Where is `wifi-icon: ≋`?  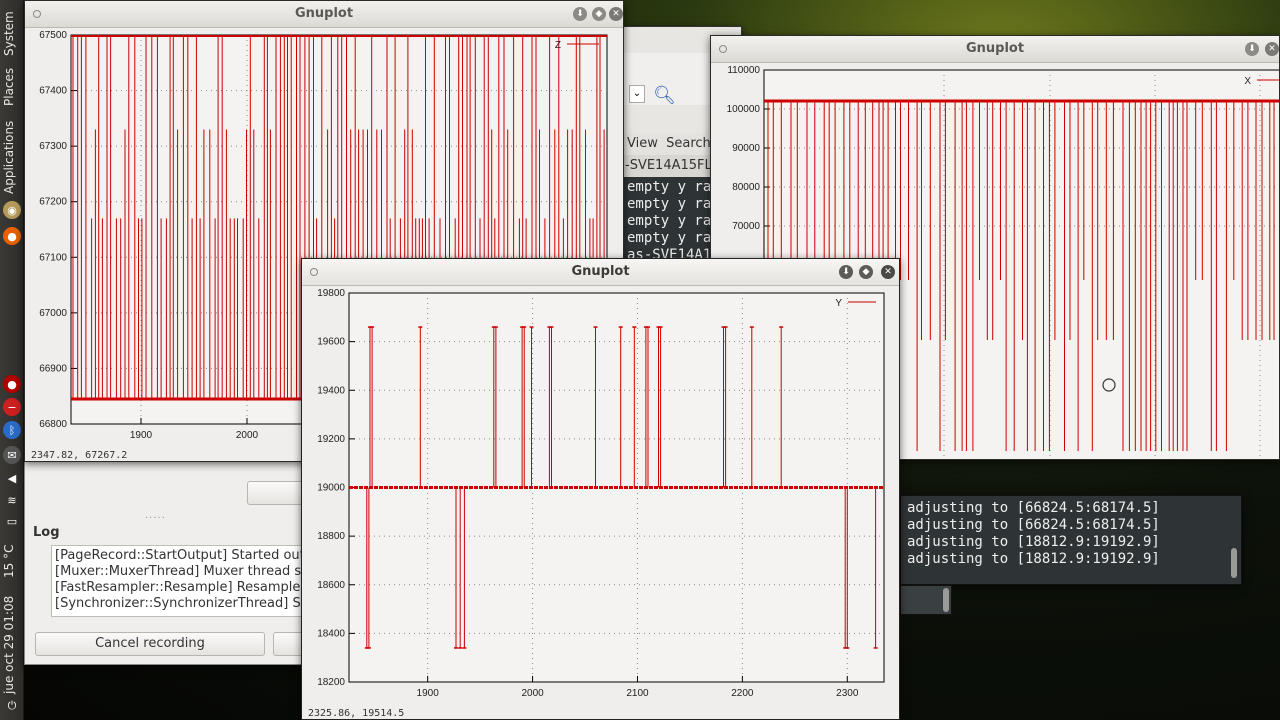
wifi-icon: ≋ is located at coordinates (12, 500).